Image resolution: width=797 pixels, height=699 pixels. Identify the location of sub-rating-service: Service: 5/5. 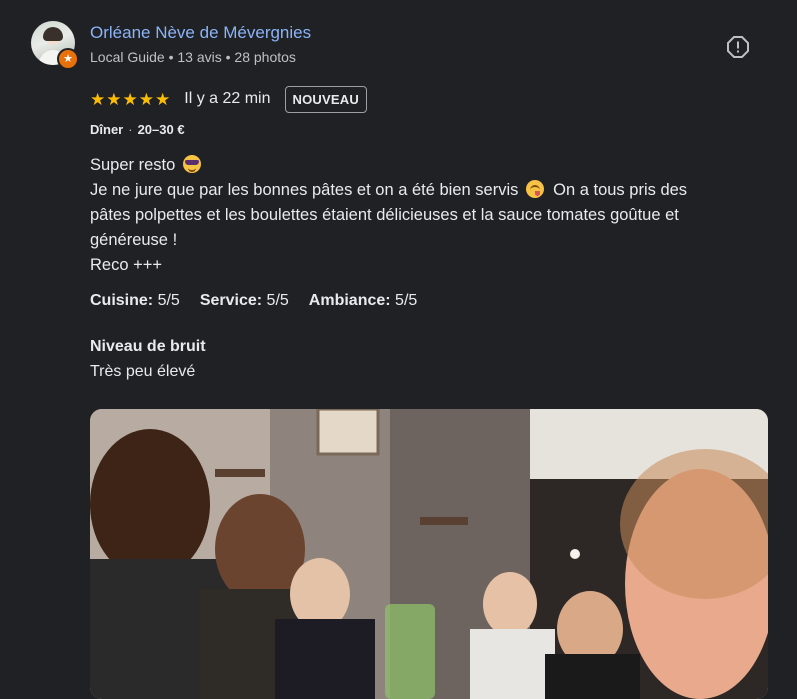
(244, 300).